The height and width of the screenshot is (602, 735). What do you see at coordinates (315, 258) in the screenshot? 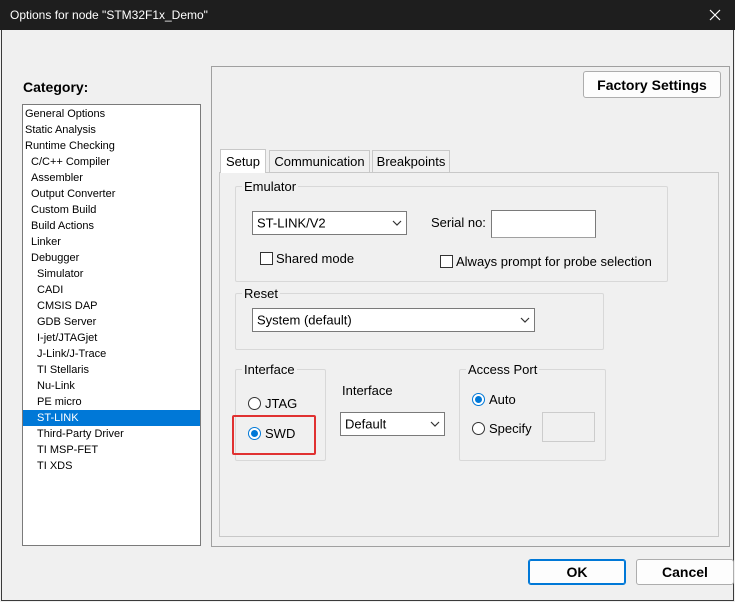
I see `shared-mode-label: Shared mode` at bounding box center [315, 258].